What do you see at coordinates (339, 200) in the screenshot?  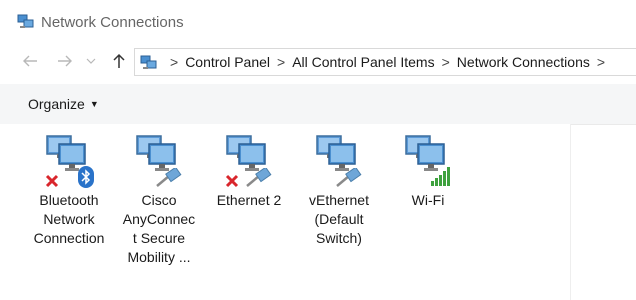 I see `label-line: vEthernet` at bounding box center [339, 200].